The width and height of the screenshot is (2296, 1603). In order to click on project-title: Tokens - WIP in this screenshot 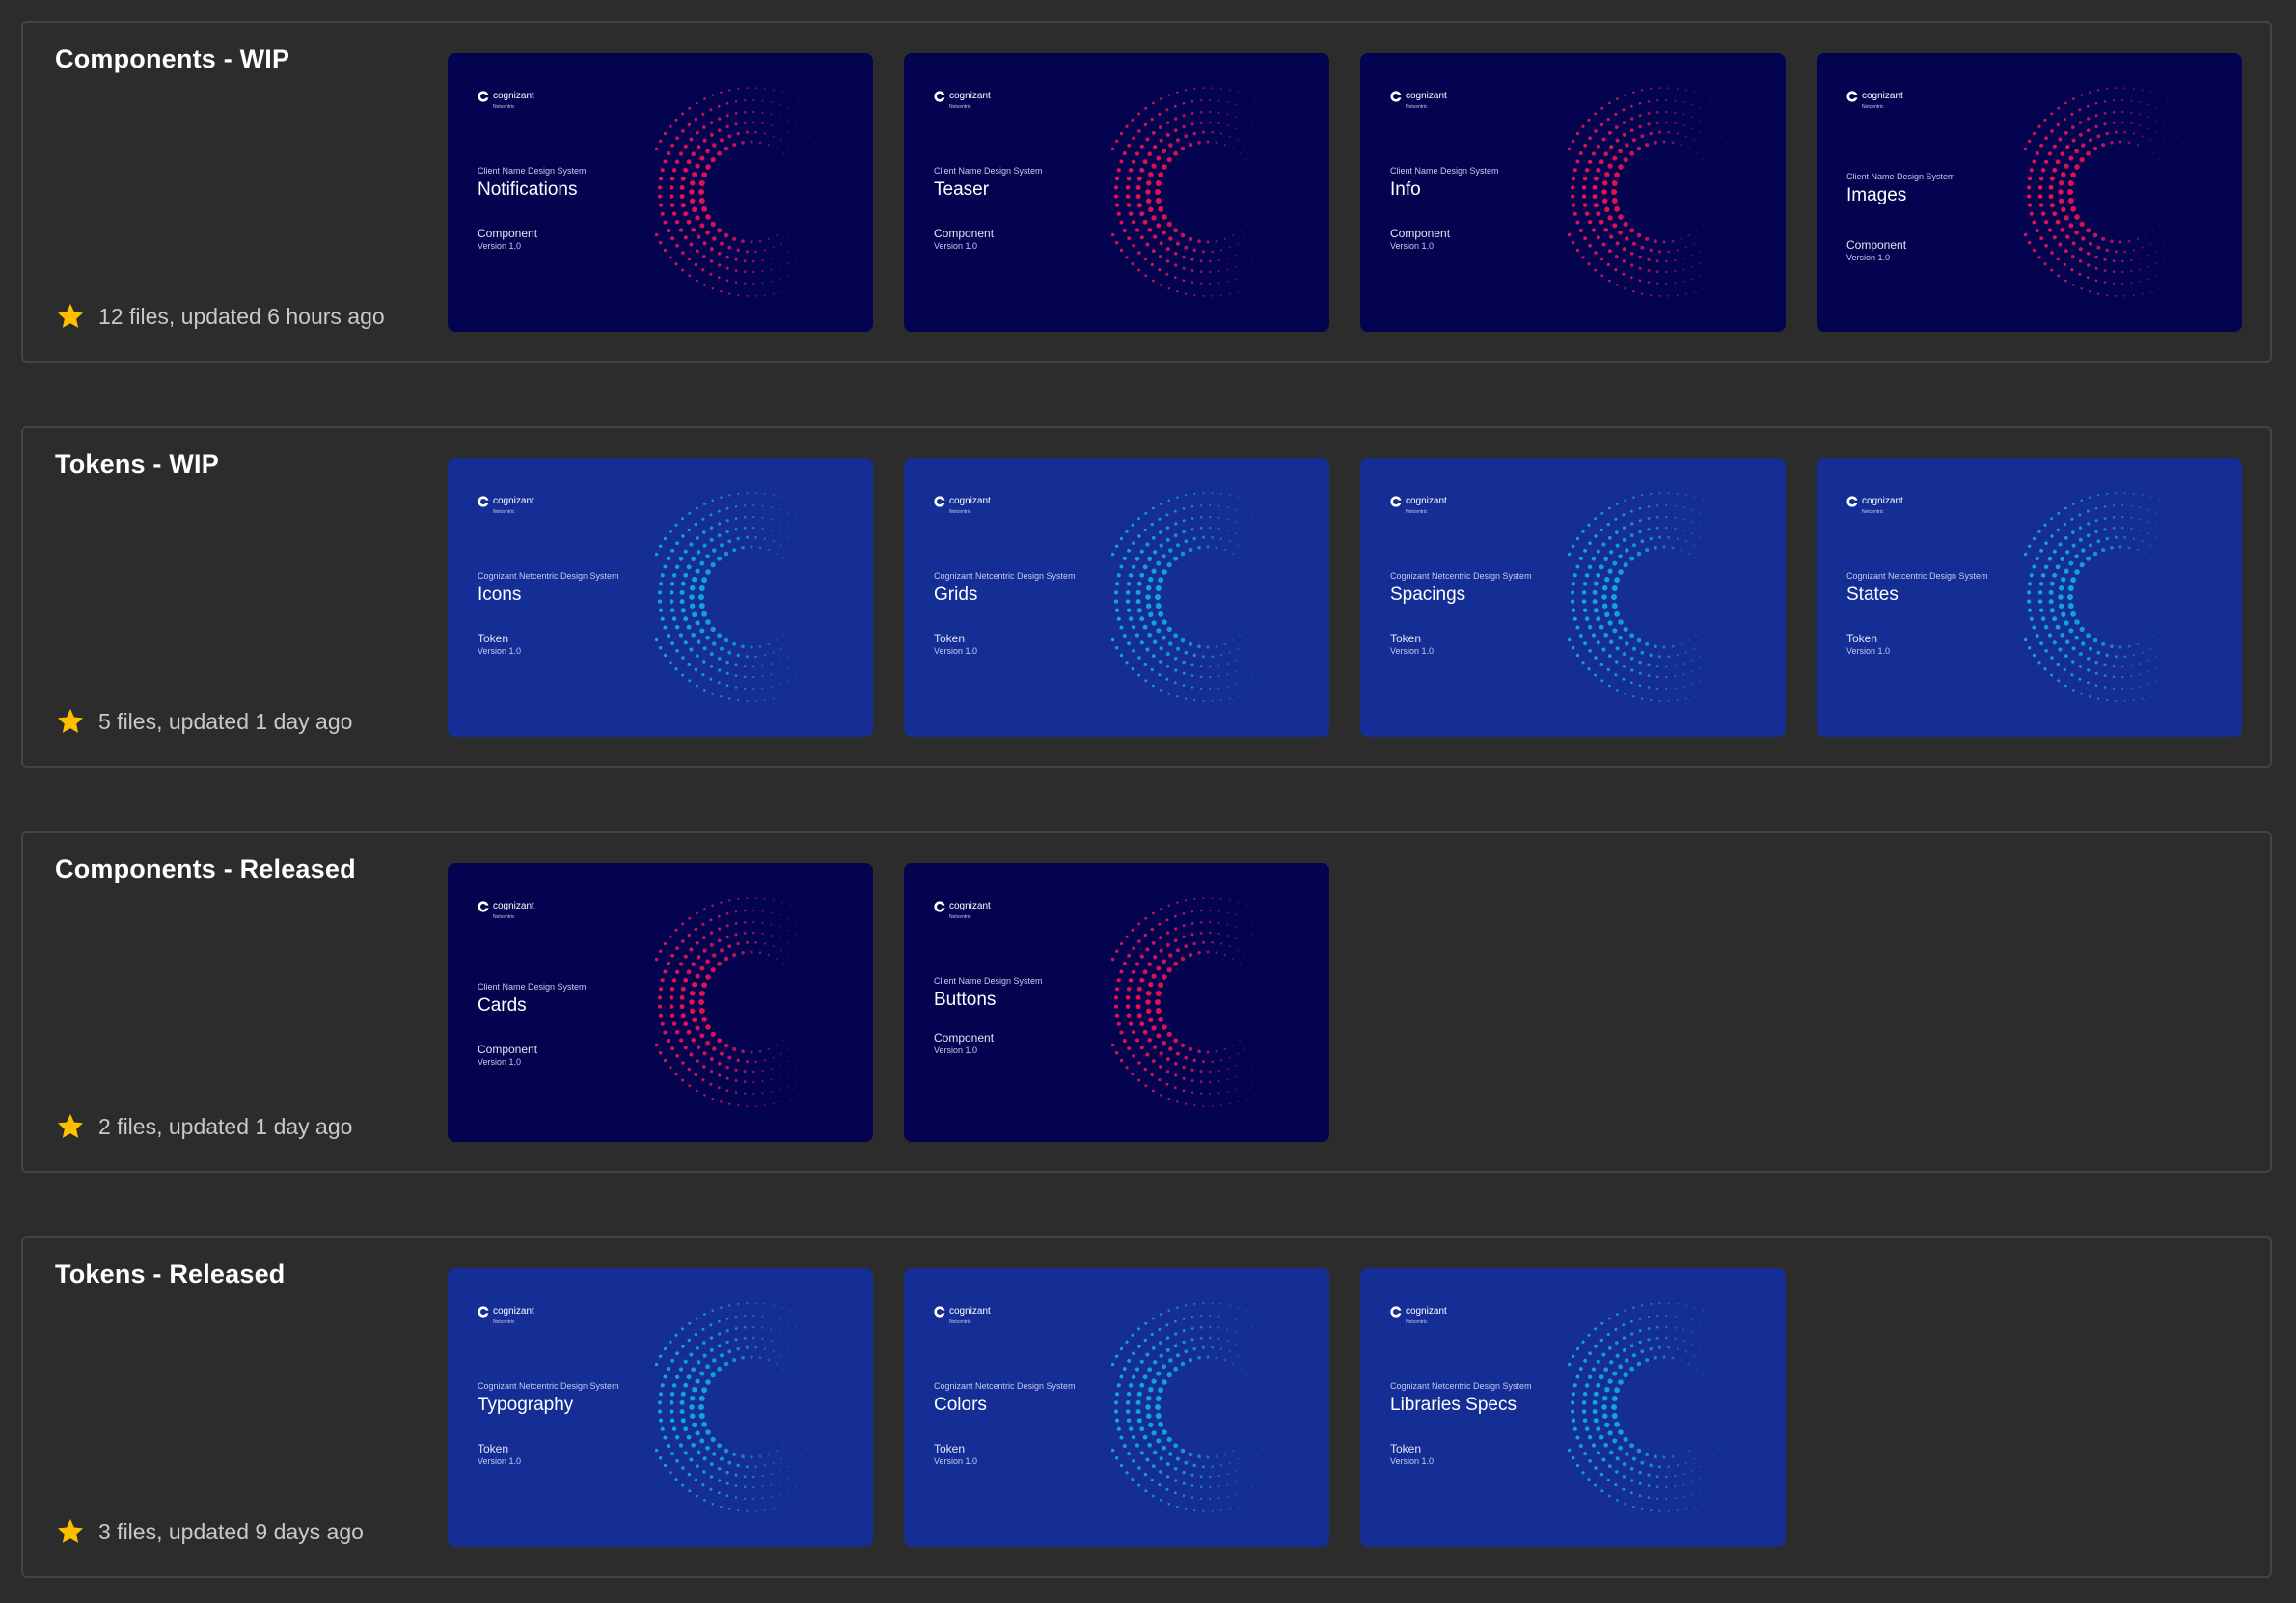, I will do `click(137, 464)`.